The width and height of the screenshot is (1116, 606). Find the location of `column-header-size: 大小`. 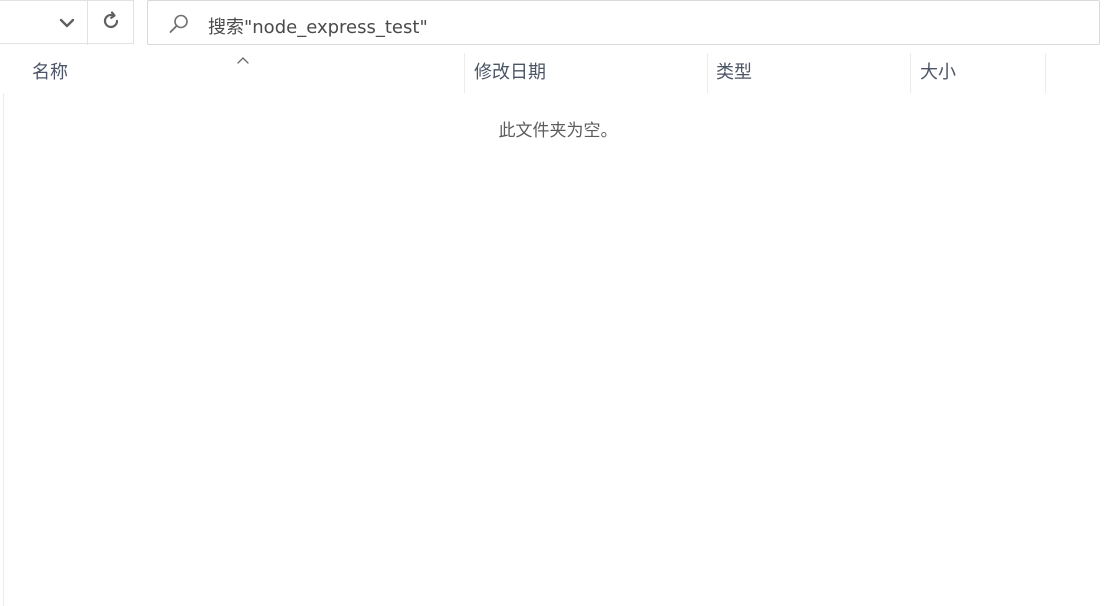

column-header-size: 大小 is located at coordinates (978, 73).